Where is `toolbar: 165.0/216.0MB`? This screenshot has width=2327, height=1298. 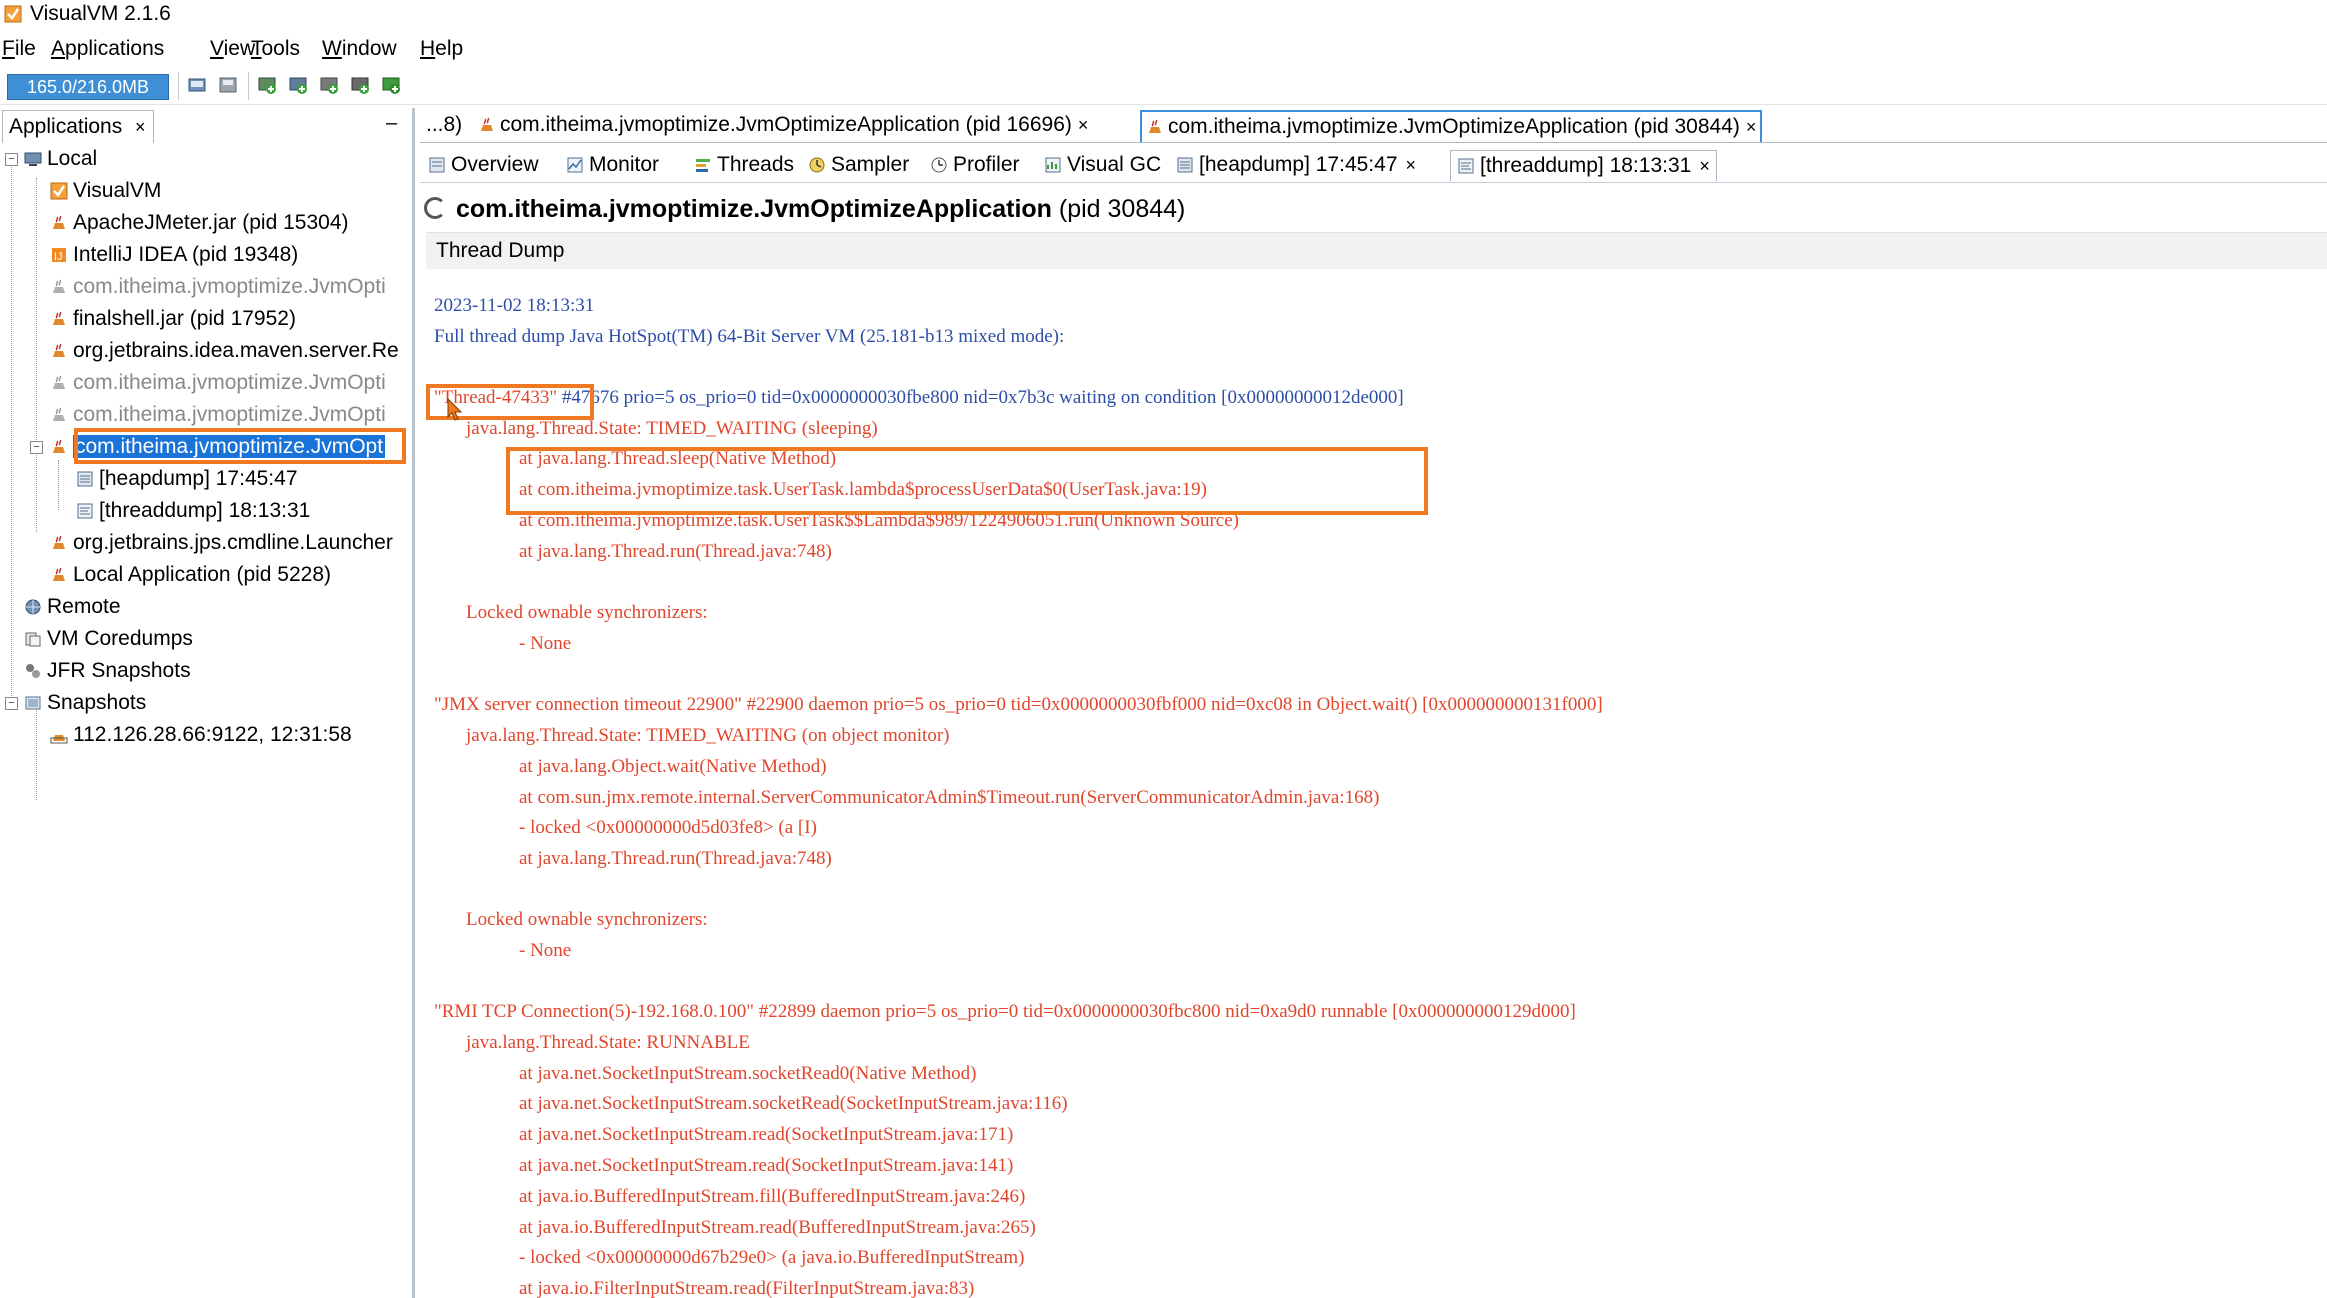
toolbar: 165.0/216.0MB is located at coordinates (1163, 85).